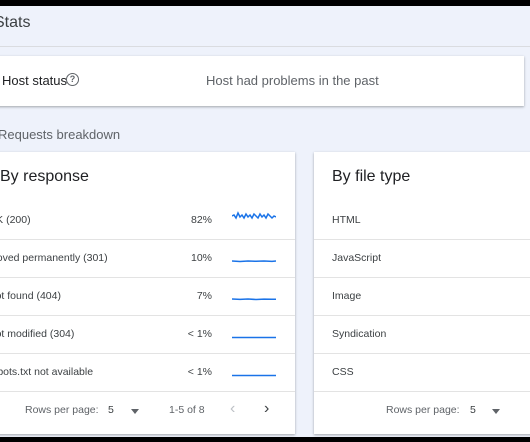  Describe the element at coordinates (72, 79) in the screenshot. I see `help-icon: ?` at that location.